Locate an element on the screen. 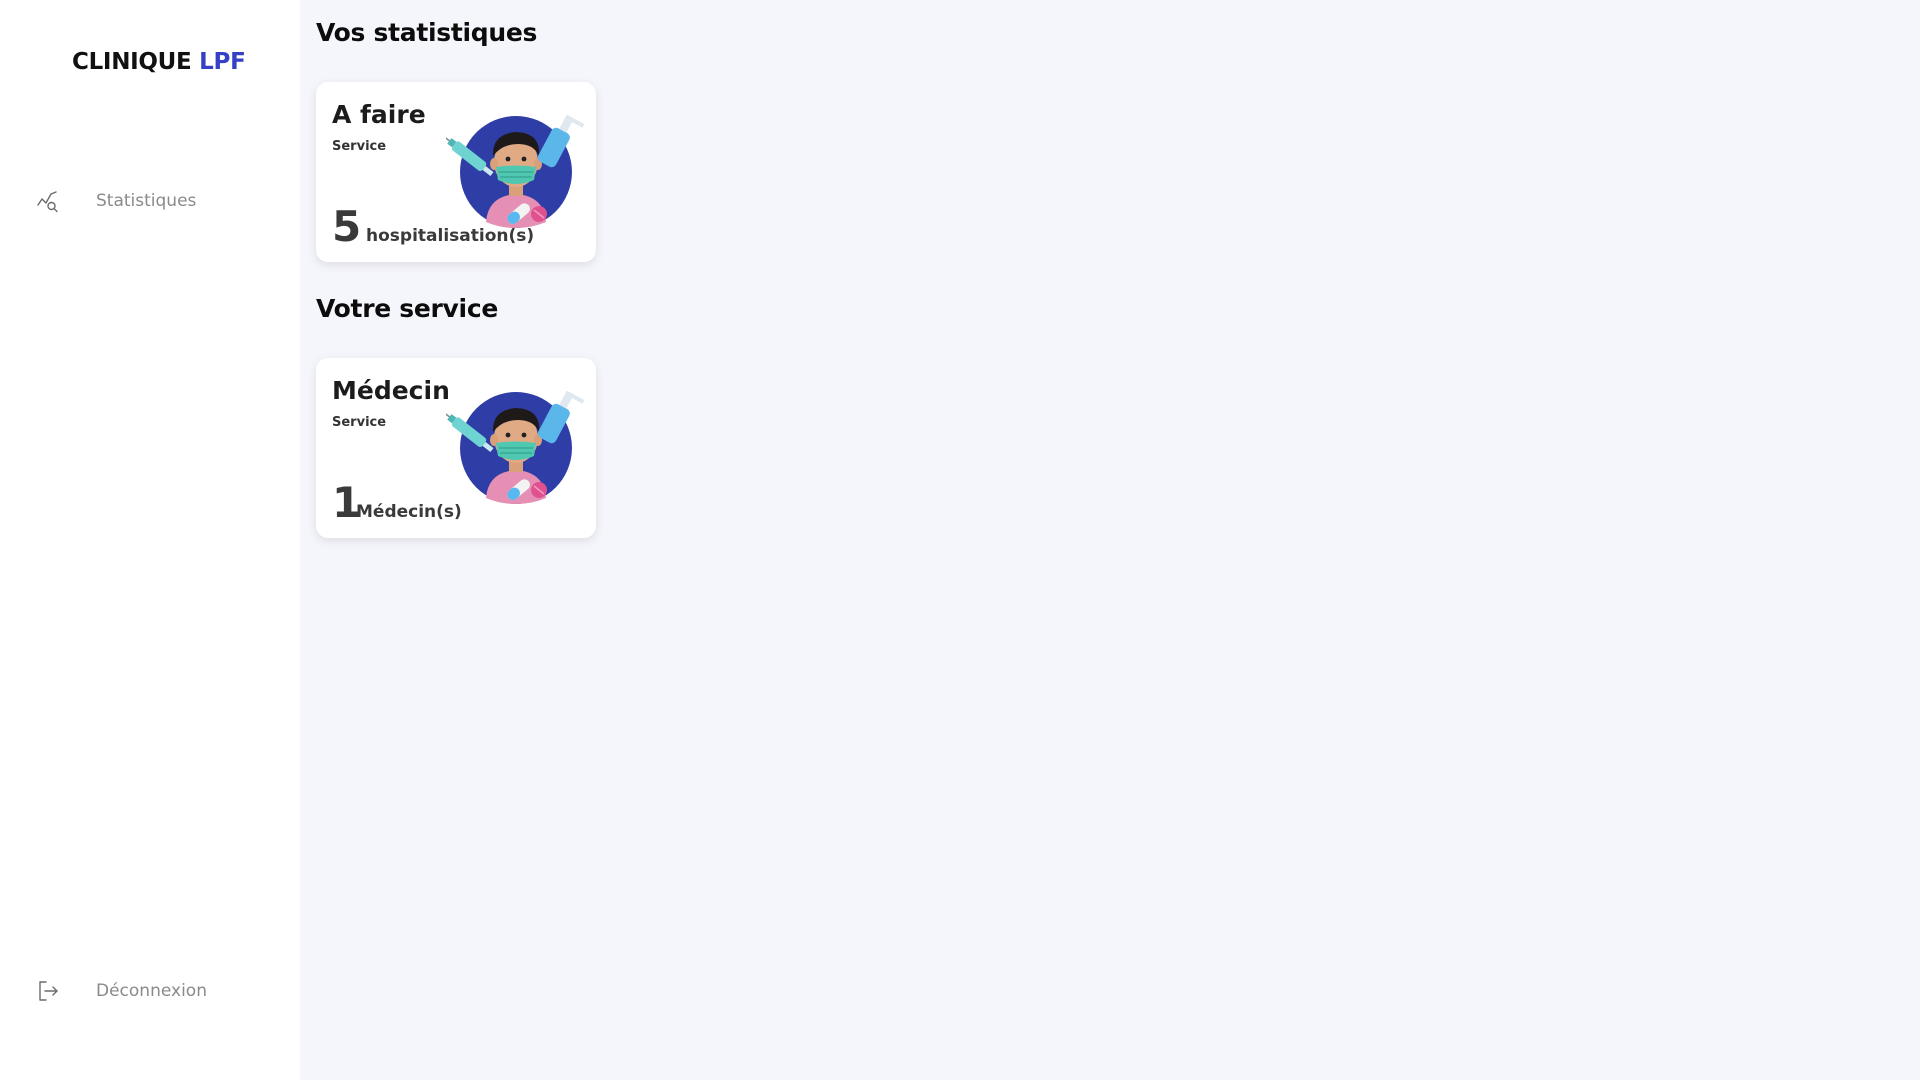 The width and height of the screenshot is (1920, 1080). card-title: A faire is located at coordinates (379, 114).